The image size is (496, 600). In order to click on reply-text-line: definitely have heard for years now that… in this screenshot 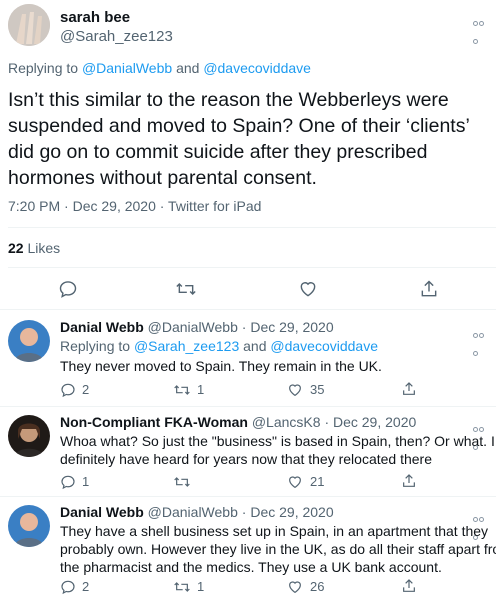, I will do `click(246, 459)`.